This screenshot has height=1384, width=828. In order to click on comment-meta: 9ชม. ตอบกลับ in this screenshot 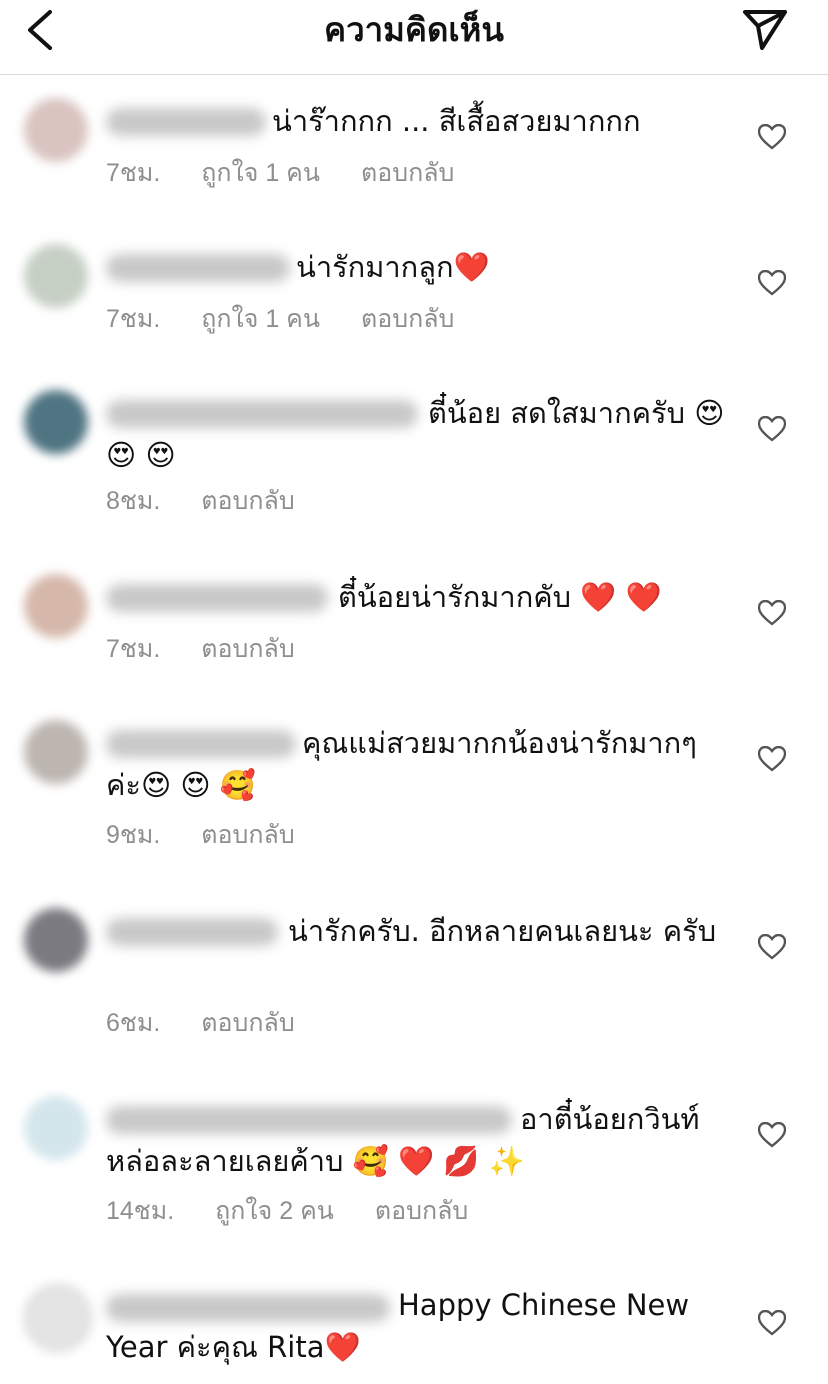, I will do `click(217, 835)`.